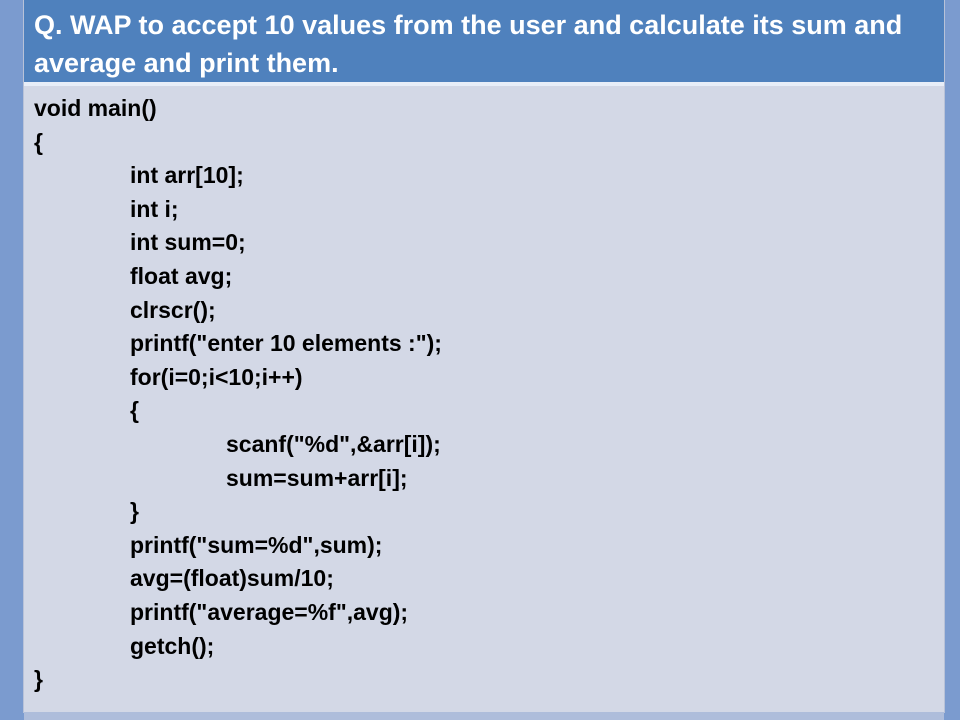 Image resolution: width=960 pixels, height=720 pixels. I want to click on code-line: void main(), so click(95, 108).